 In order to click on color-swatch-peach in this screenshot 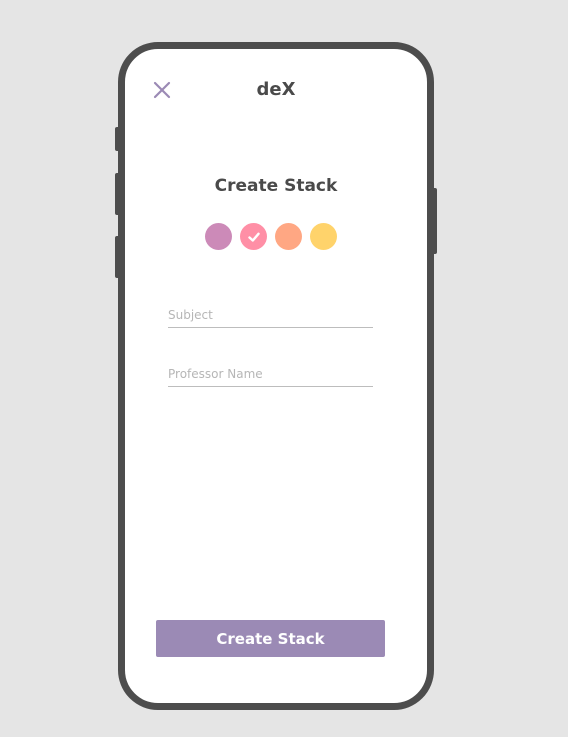, I will do `click(288, 236)`.